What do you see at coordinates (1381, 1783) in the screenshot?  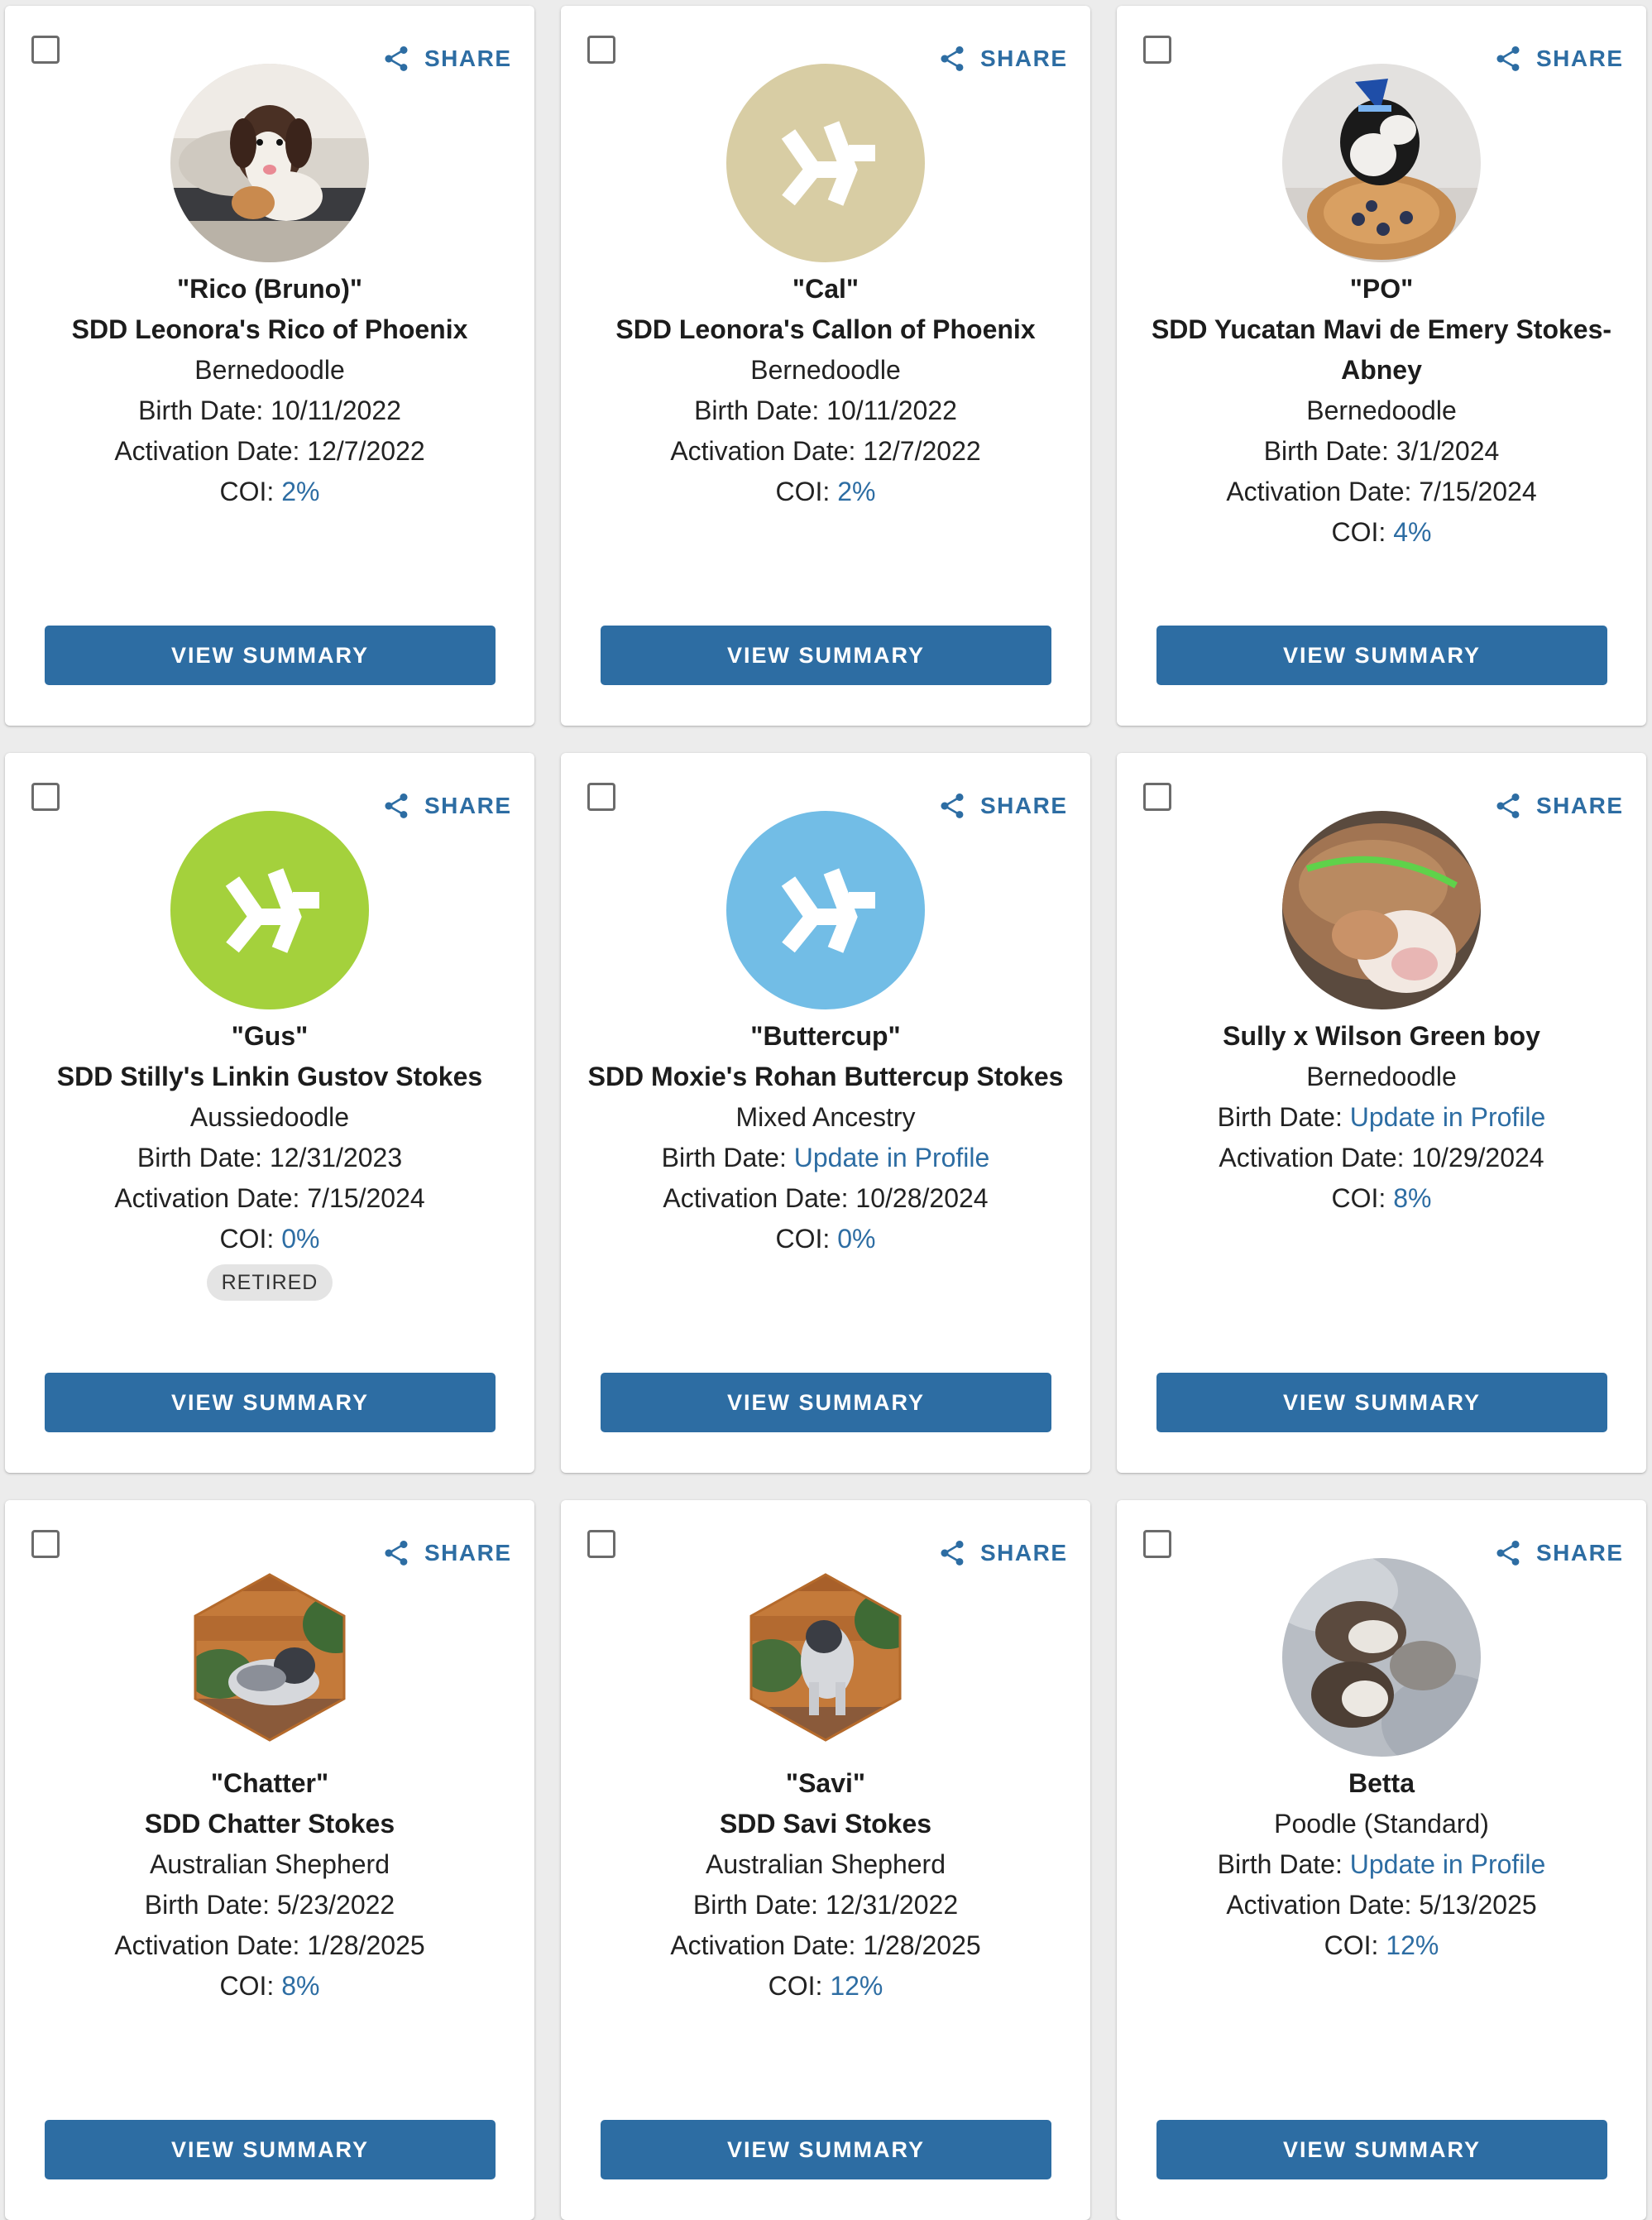 I see `dog-registered-name: Betta` at bounding box center [1381, 1783].